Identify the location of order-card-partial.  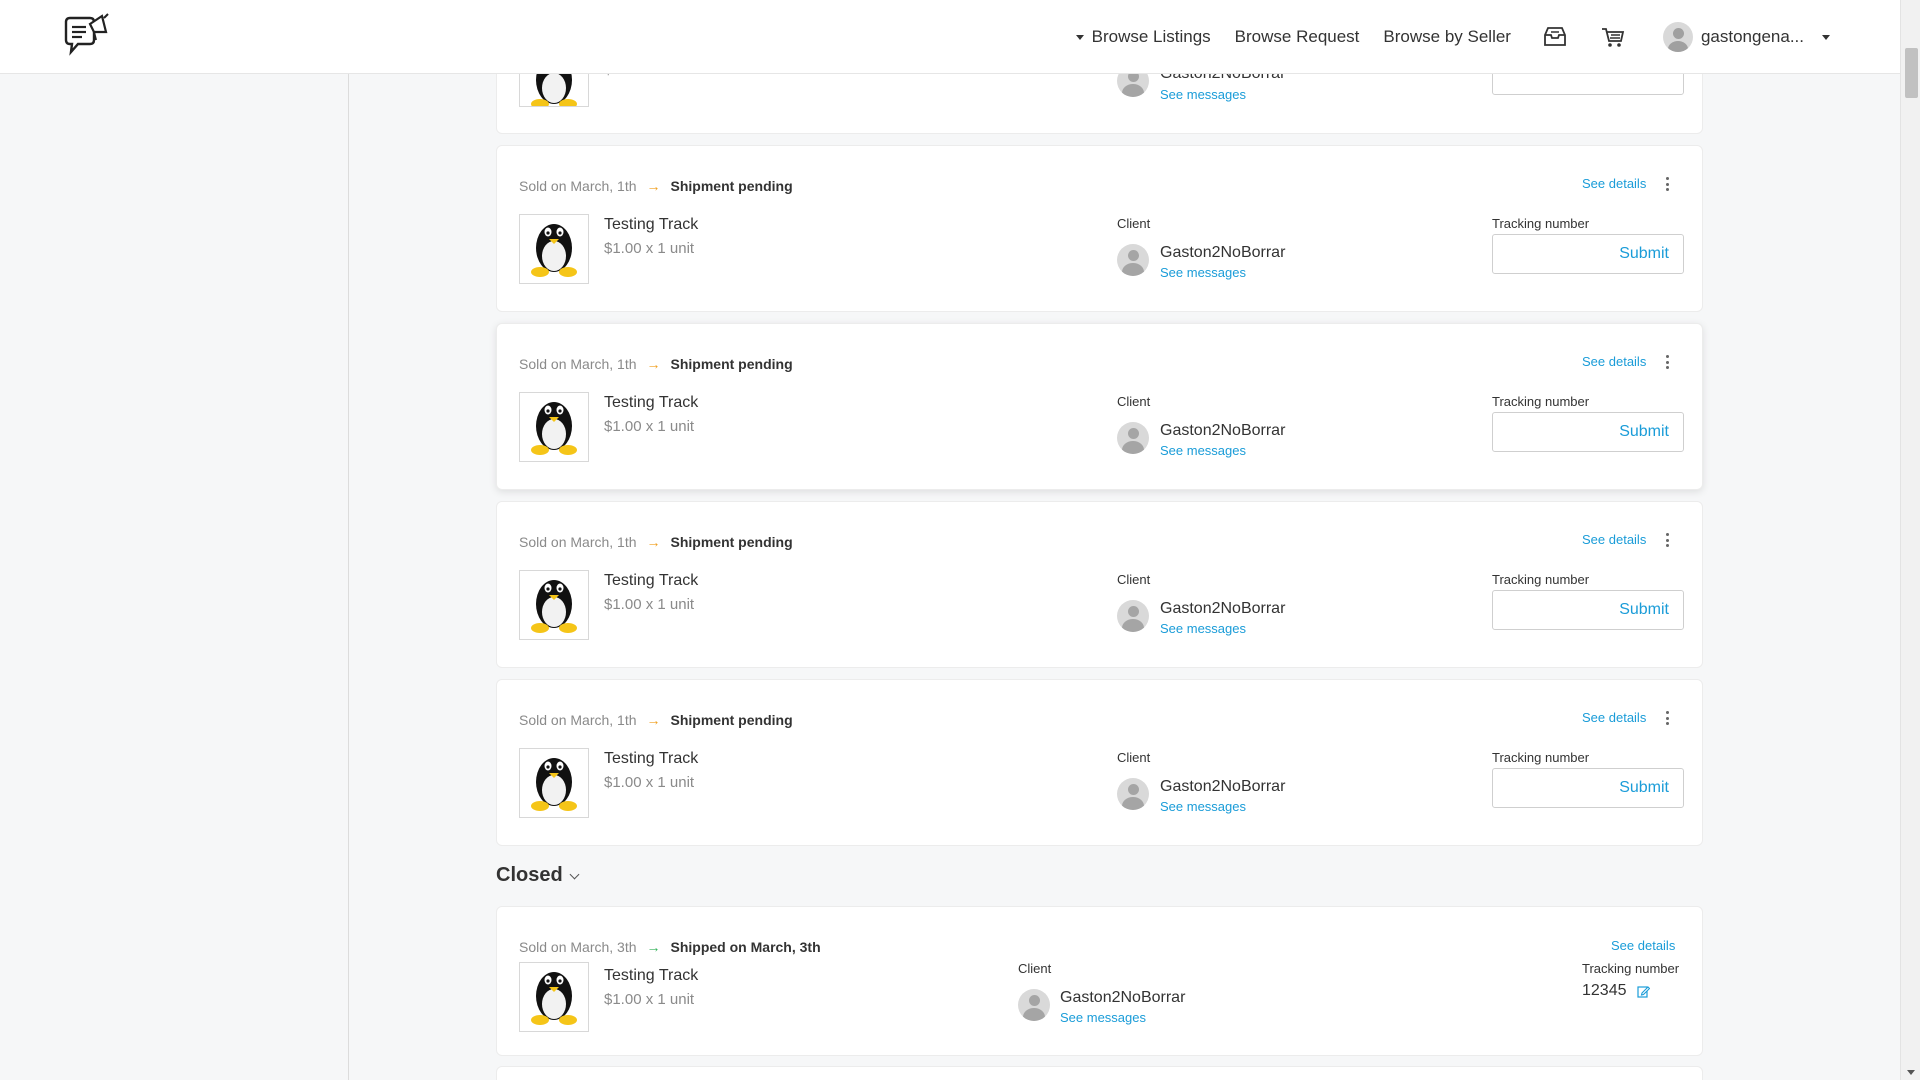
(1099, 1073).